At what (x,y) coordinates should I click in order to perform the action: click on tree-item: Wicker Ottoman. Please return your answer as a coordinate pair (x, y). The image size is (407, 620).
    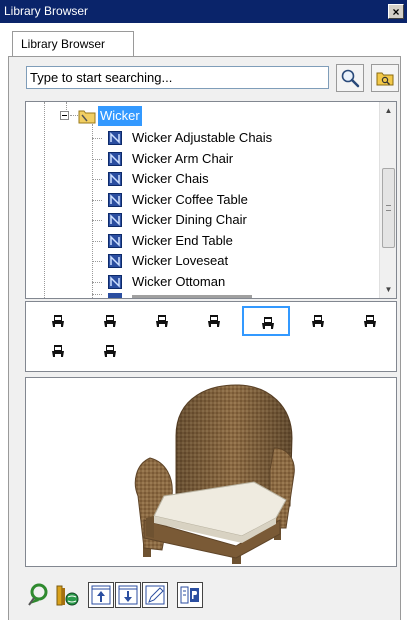
    Looking at the image, I should click on (222, 282).